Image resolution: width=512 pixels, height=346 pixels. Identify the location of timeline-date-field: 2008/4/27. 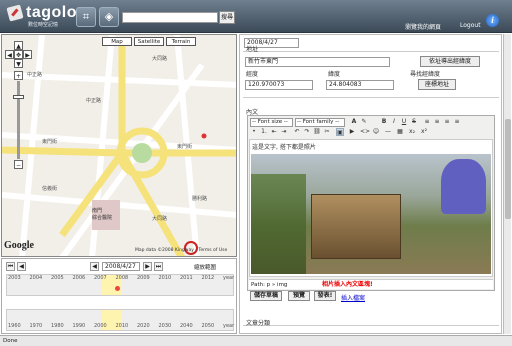
(121, 266).